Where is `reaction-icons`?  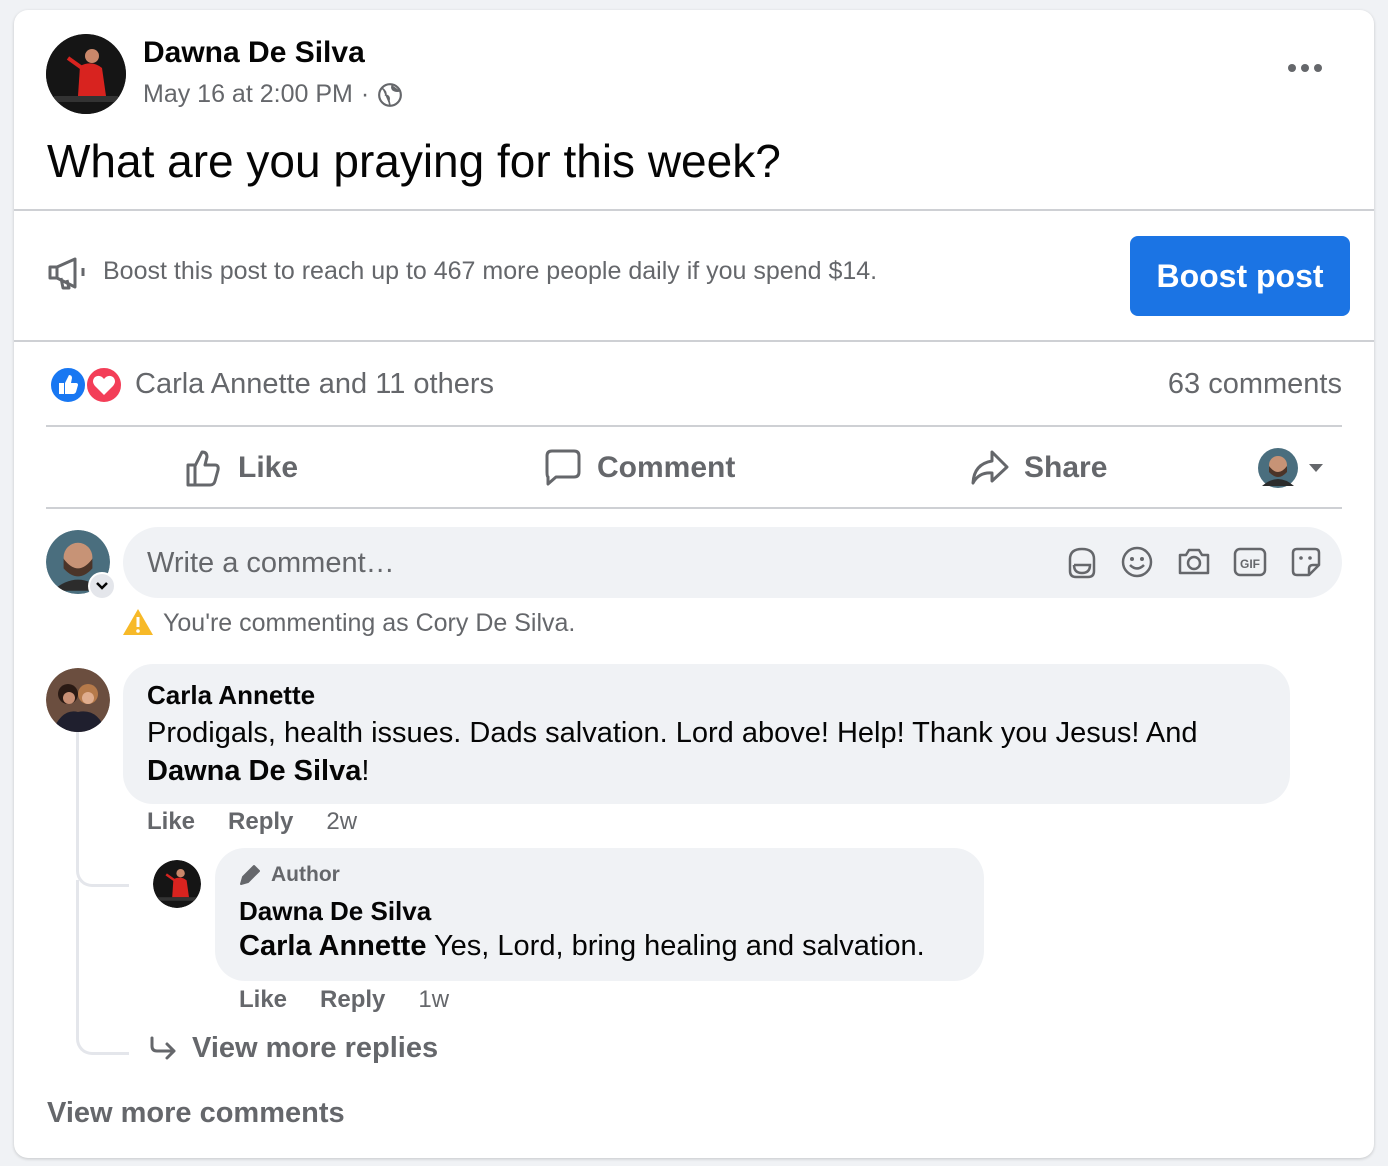 reaction-icons is located at coordinates (86, 385).